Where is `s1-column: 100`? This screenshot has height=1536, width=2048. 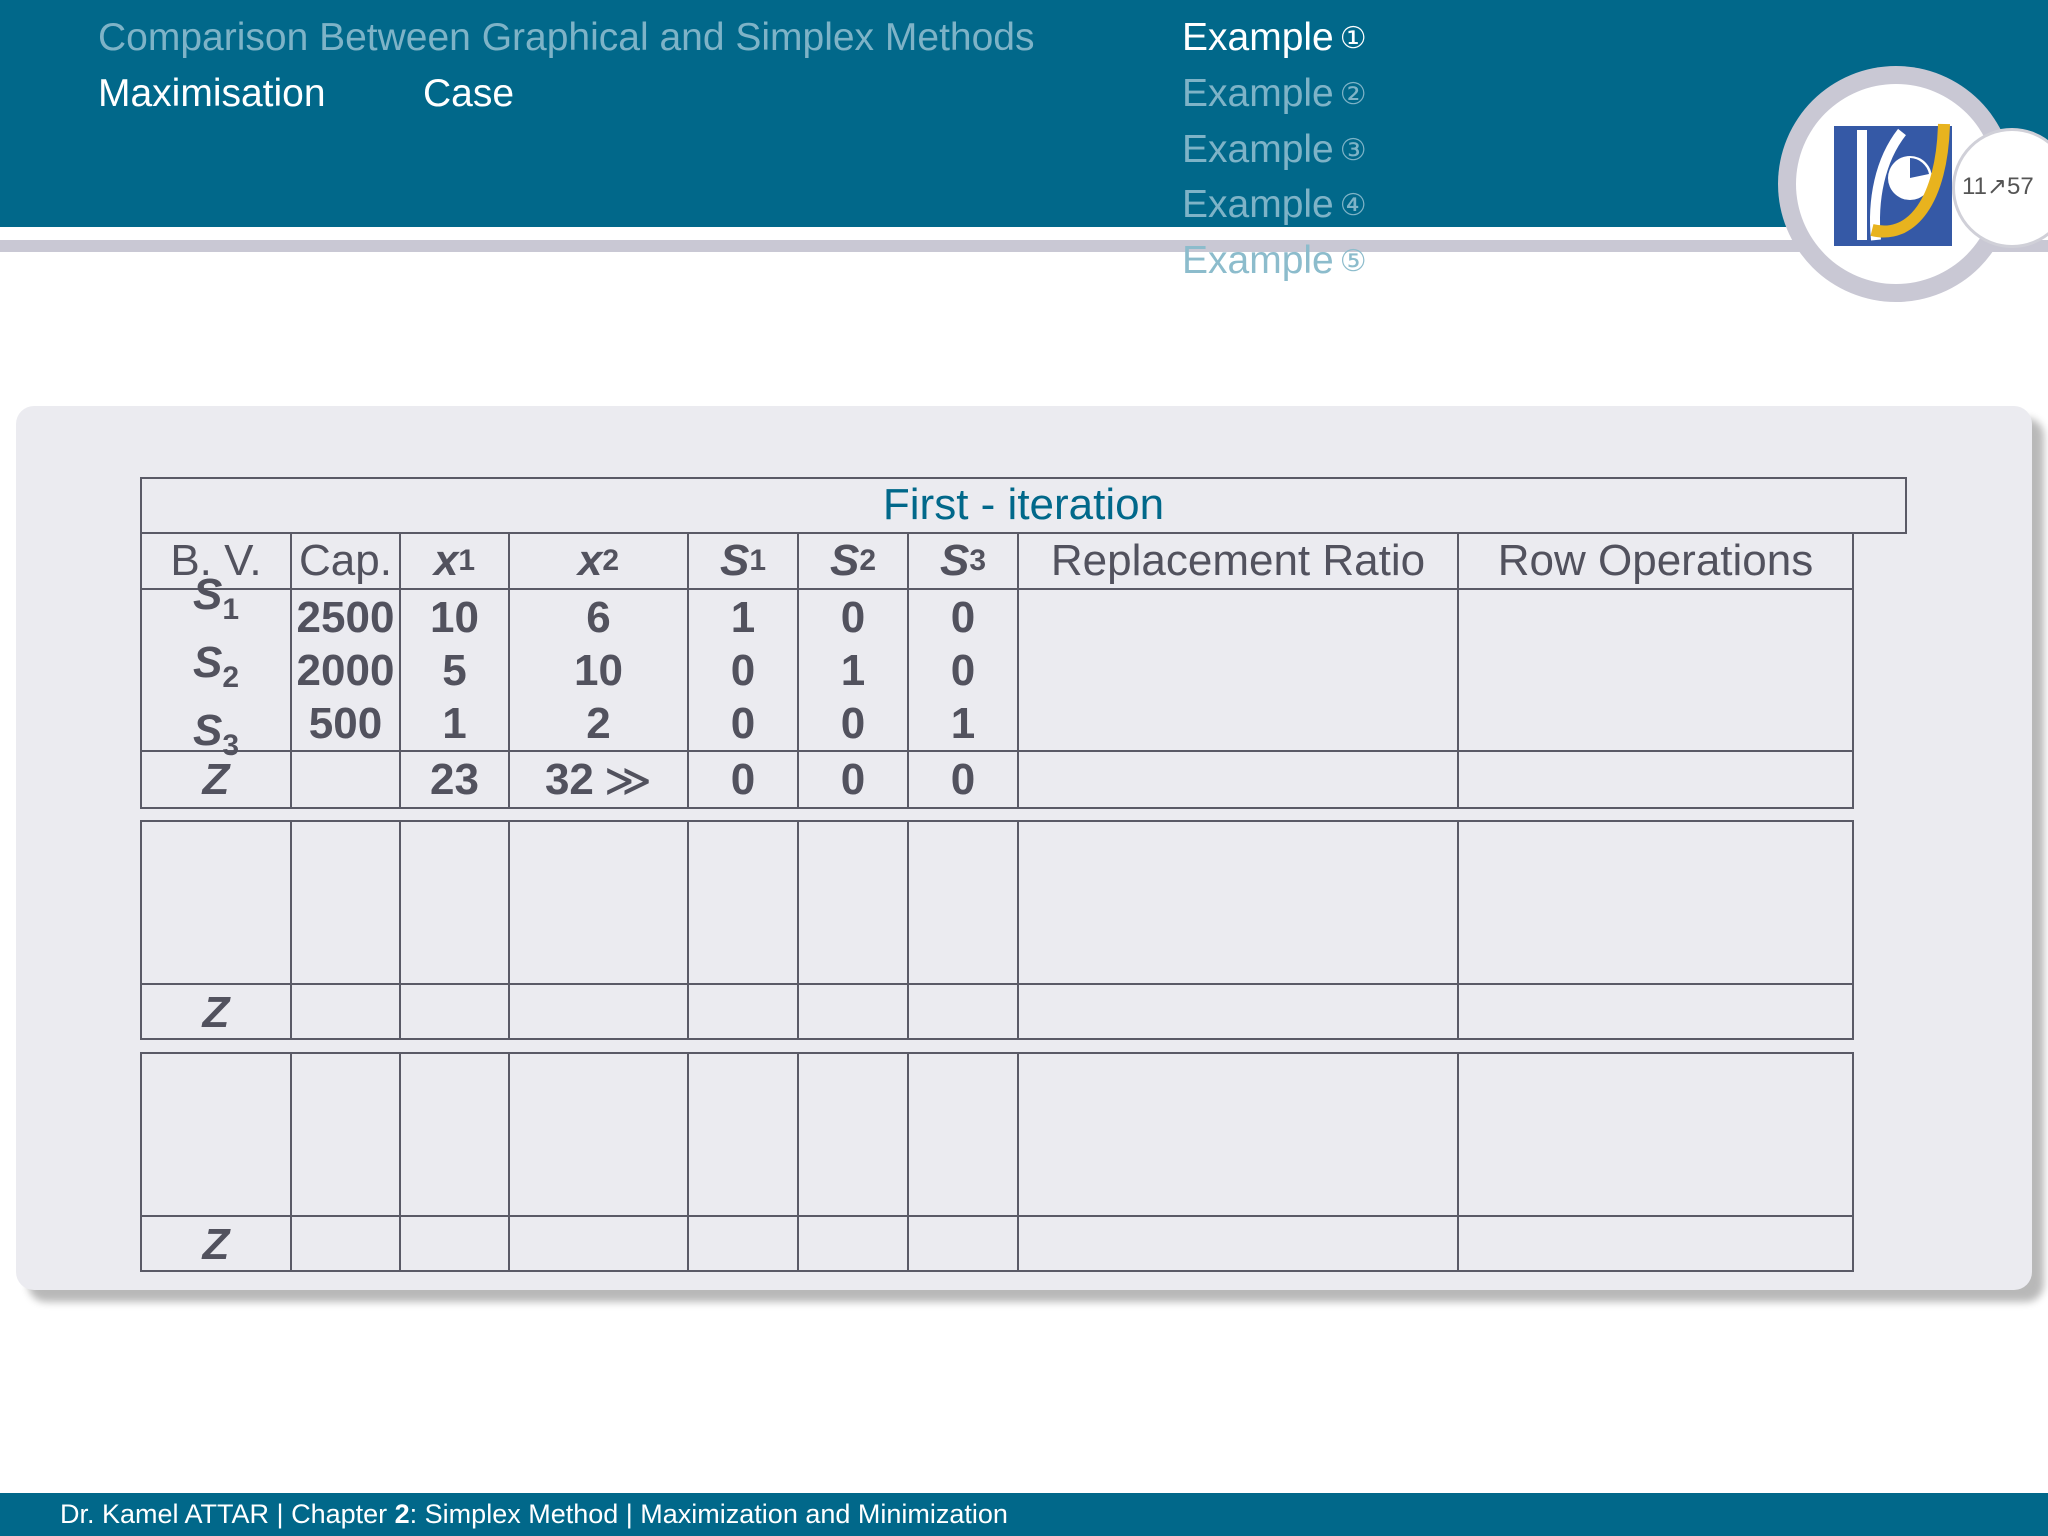
s1-column: 100 is located at coordinates (744, 671).